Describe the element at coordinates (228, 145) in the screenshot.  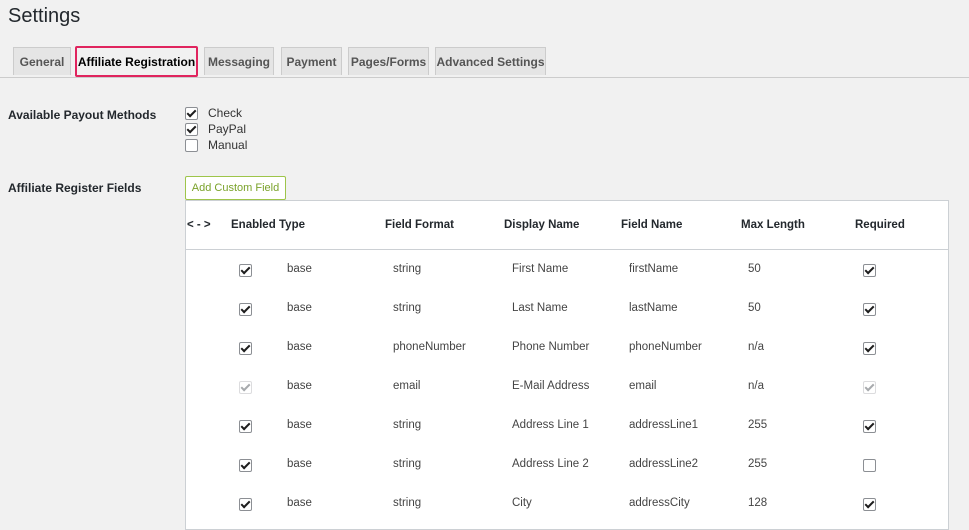
I see `payout-option-label: Manual` at that location.